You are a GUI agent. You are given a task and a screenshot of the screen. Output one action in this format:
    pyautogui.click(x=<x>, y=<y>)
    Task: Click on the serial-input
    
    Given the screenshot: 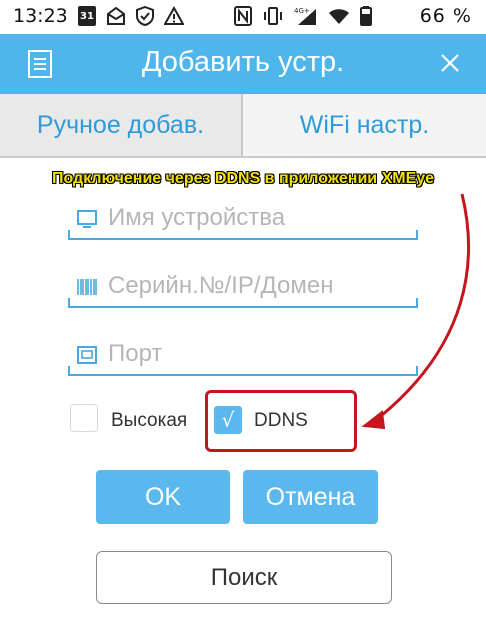 What is the action you would take?
    pyautogui.click(x=260, y=286)
    